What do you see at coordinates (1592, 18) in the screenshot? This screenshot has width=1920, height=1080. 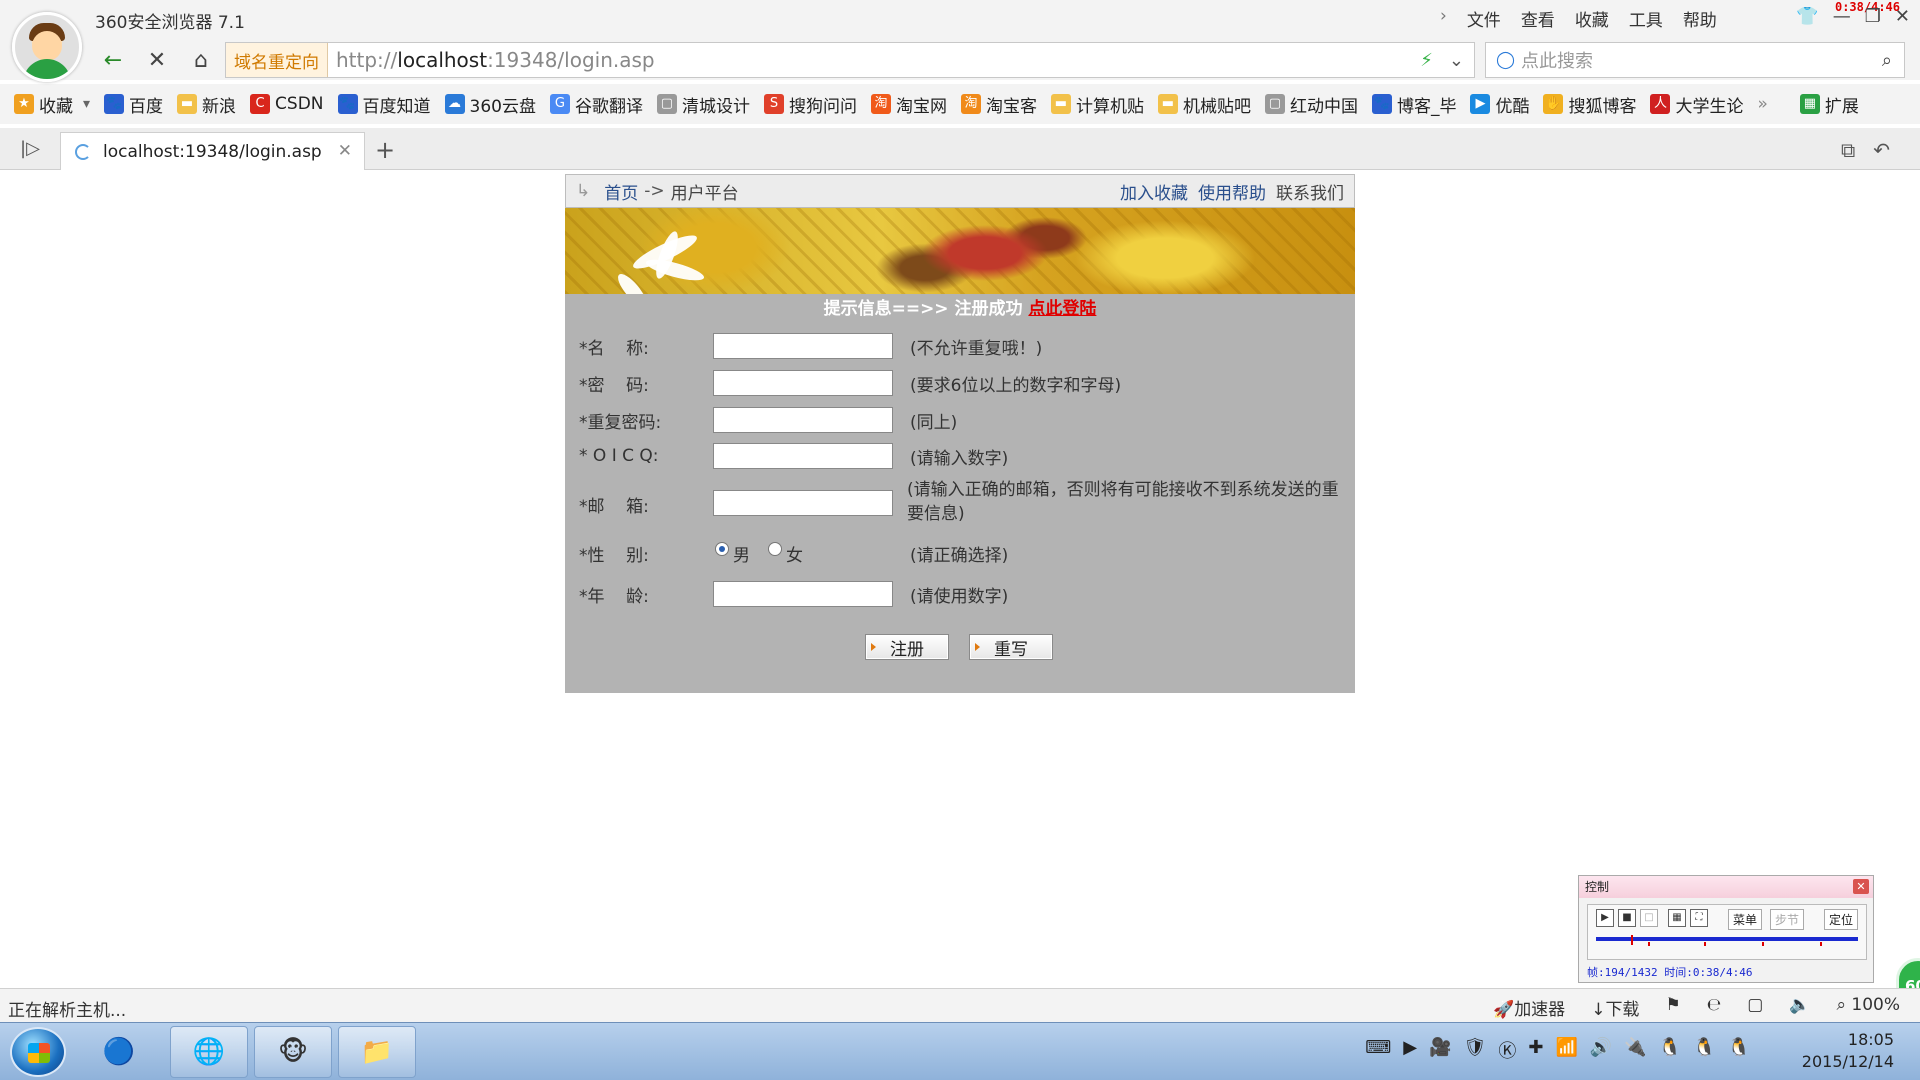 I see `menu-favorites: 收藏` at bounding box center [1592, 18].